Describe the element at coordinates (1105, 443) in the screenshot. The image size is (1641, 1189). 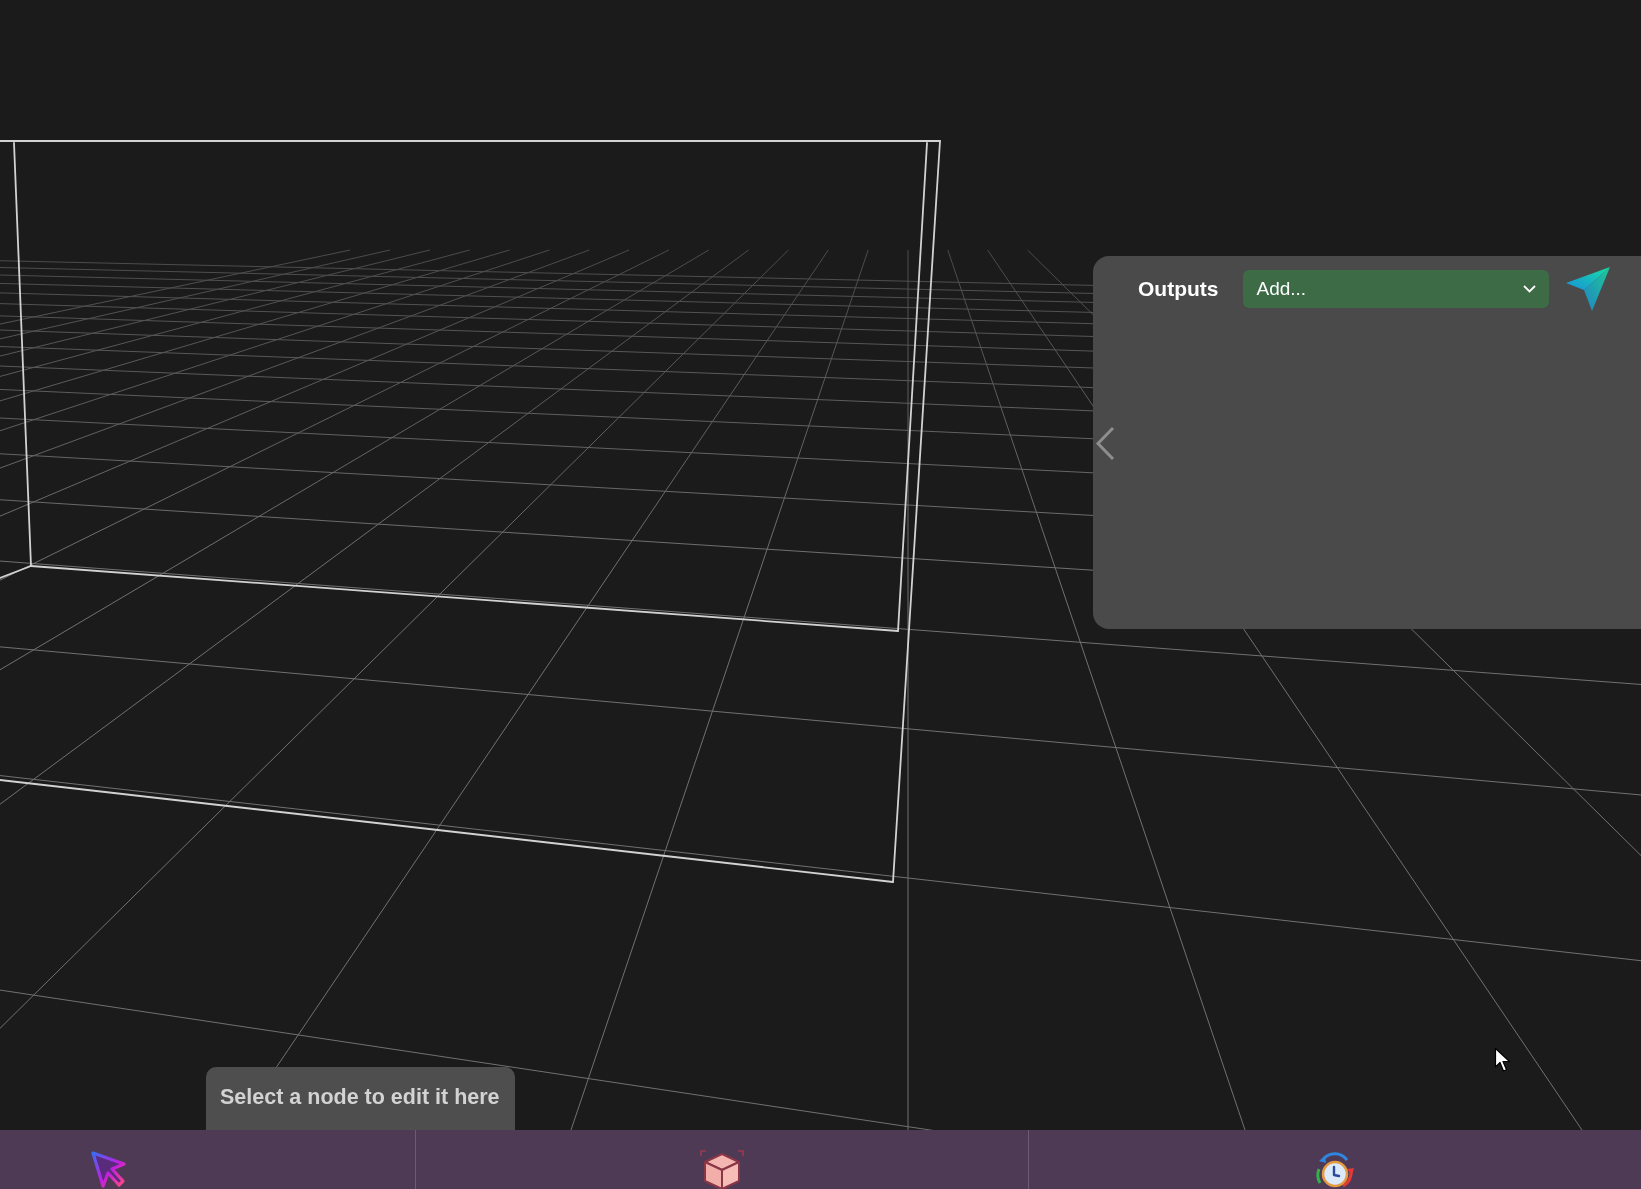
I see `chevron-left-icon` at that location.